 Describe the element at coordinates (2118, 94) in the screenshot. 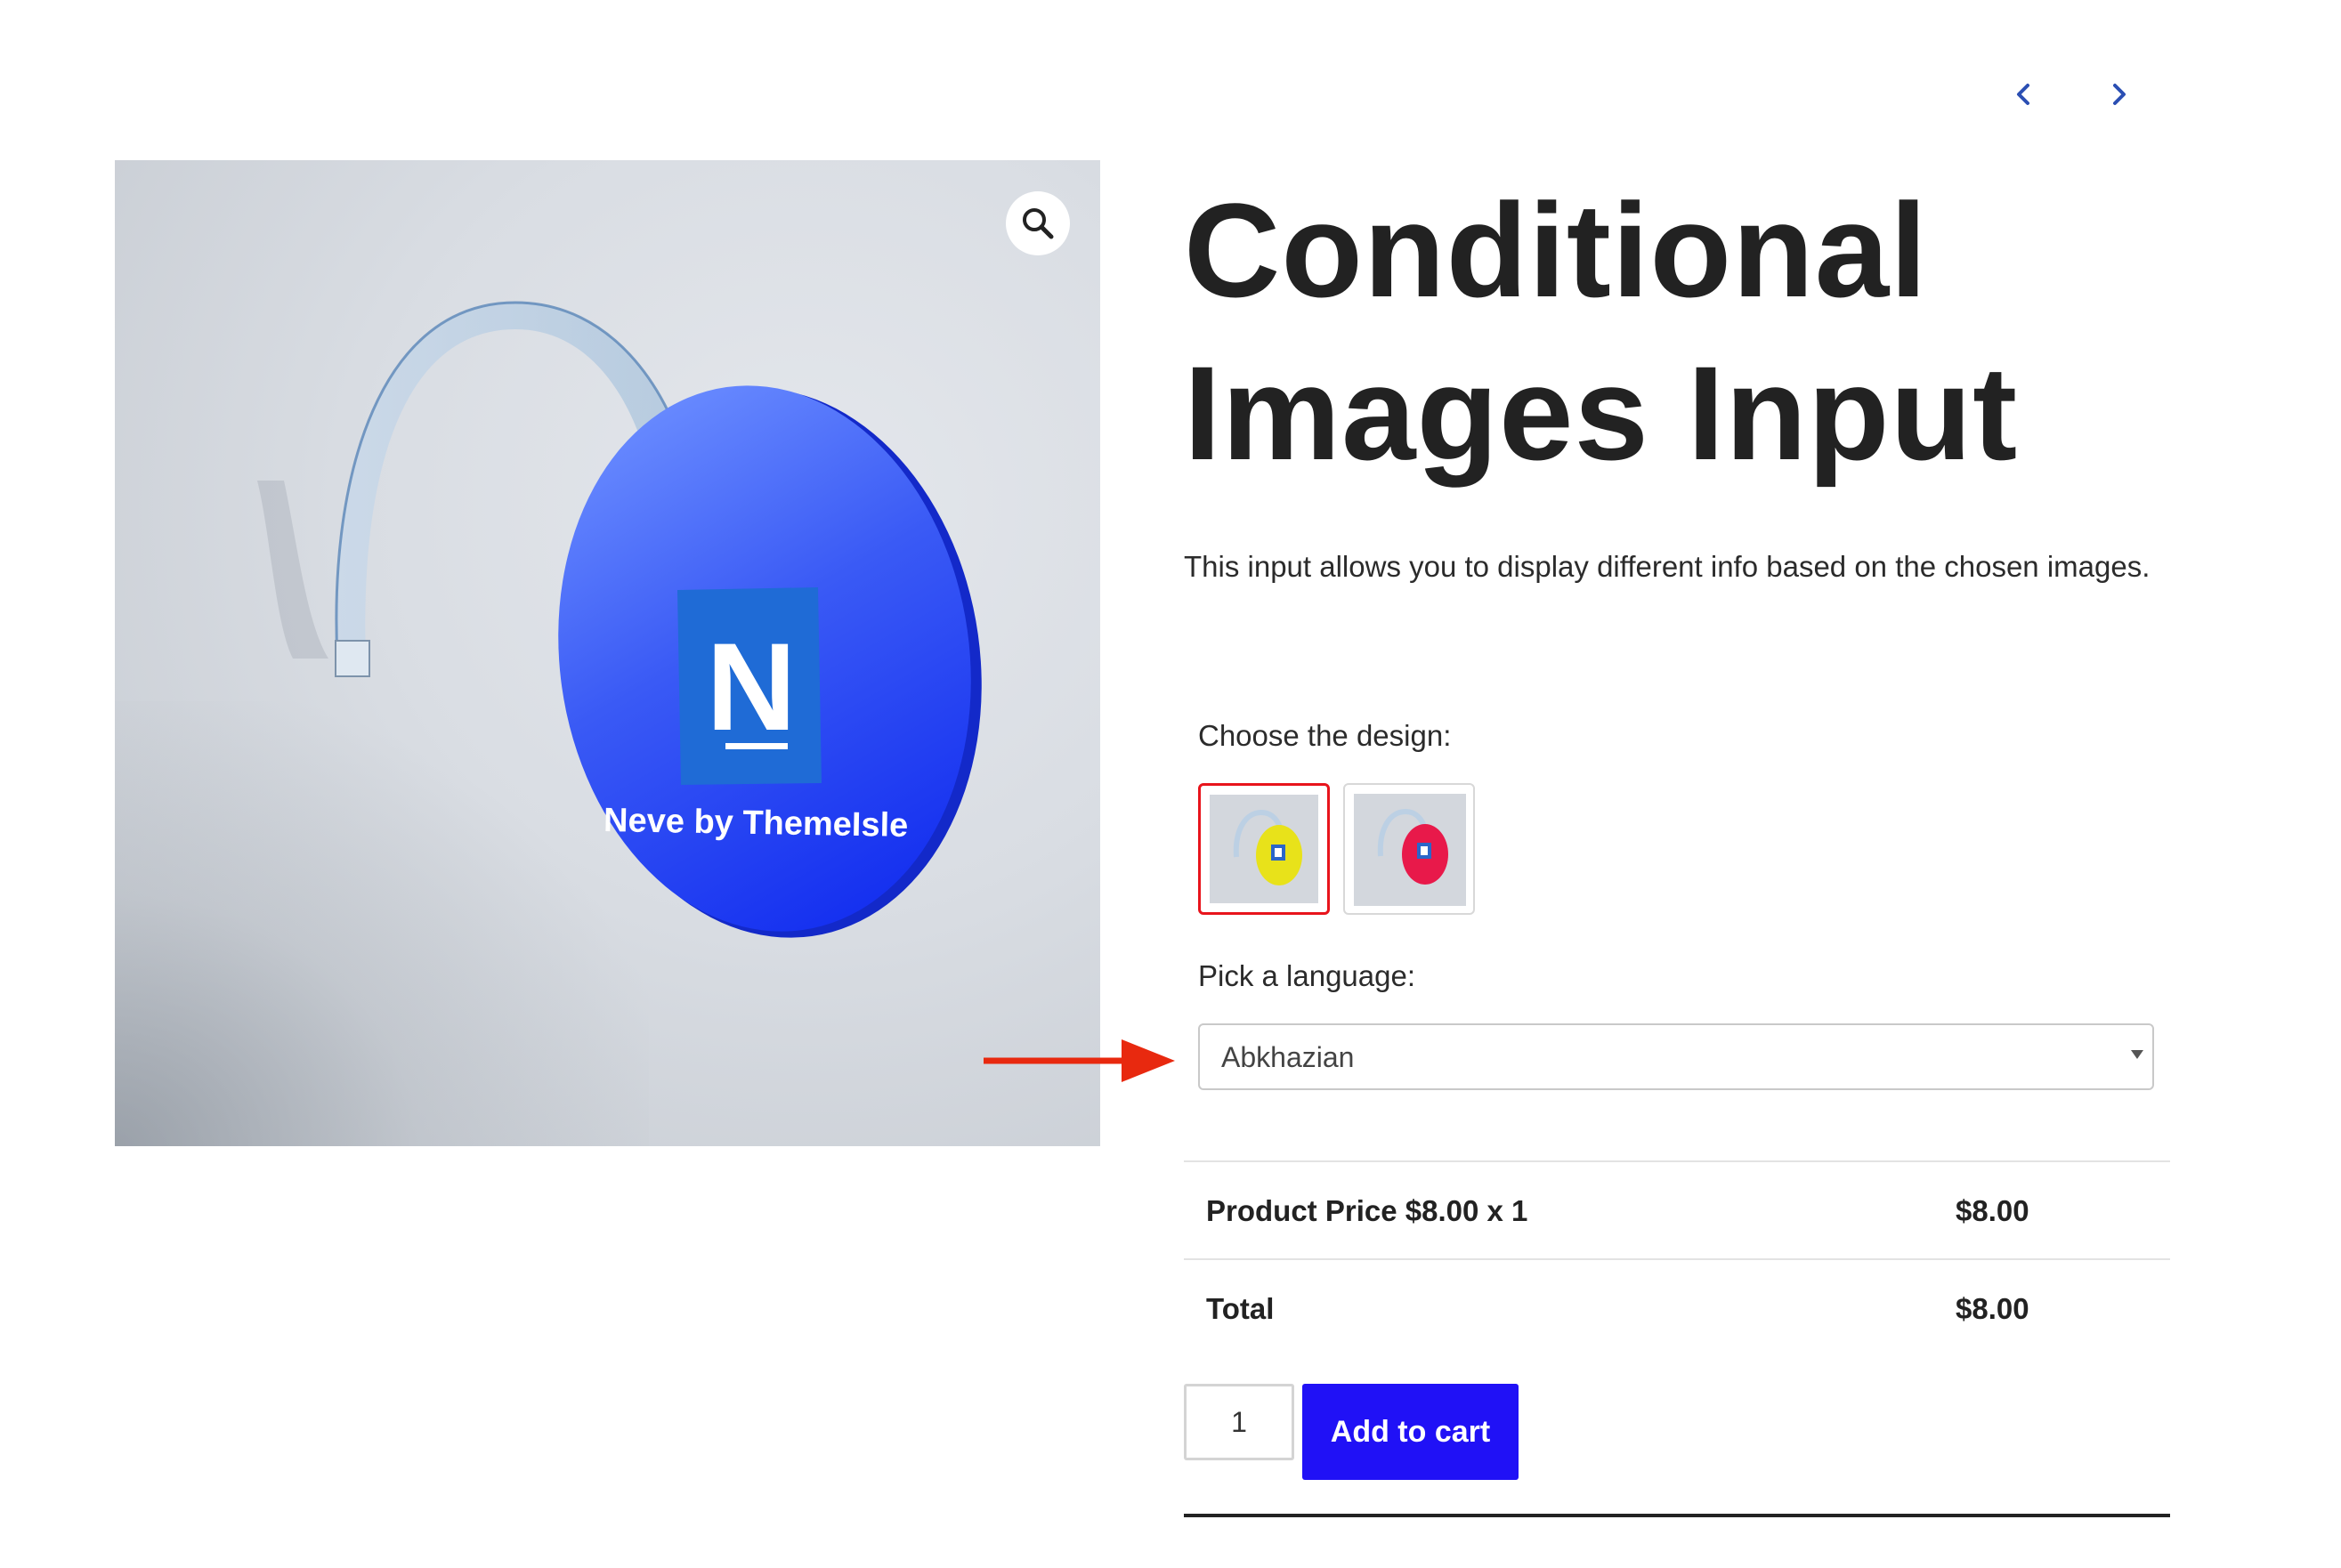

I see `chevron-right-icon` at that location.